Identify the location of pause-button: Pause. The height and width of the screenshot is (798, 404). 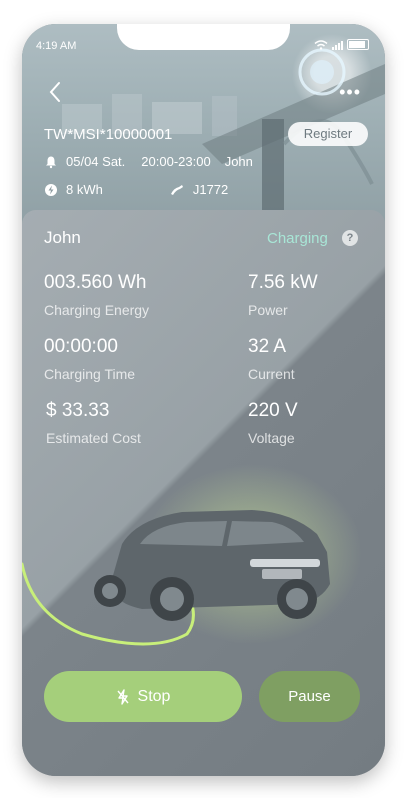
(309, 696).